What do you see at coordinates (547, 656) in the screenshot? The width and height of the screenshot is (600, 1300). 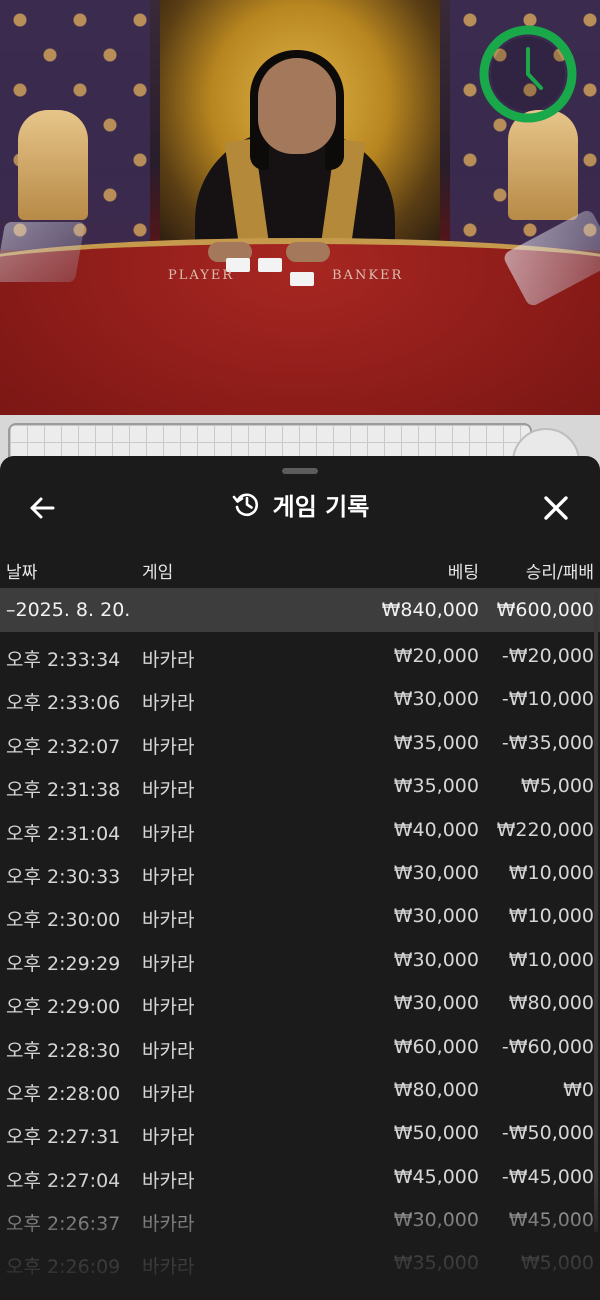 I see `row-result: -₩20,000` at bounding box center [547, 656].